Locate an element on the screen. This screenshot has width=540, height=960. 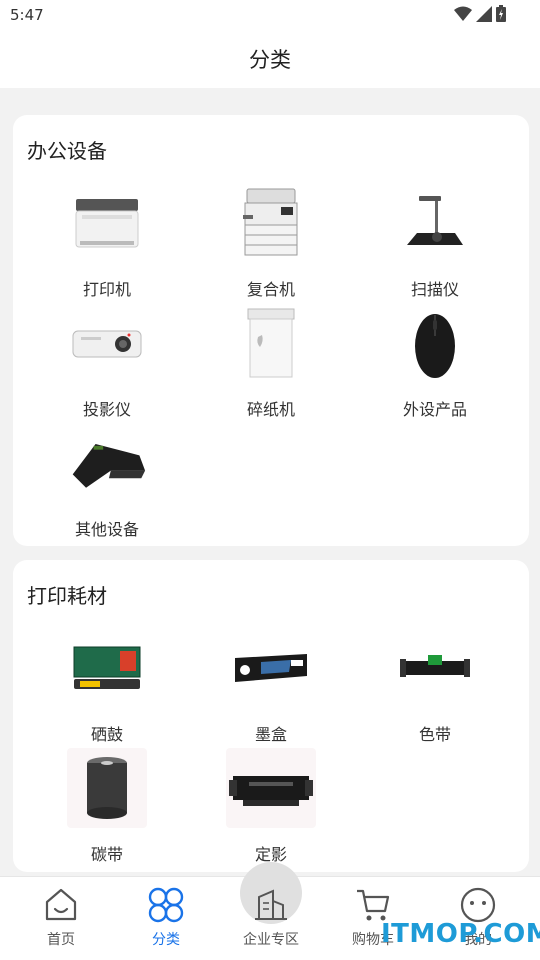
fuser-icon is located at coordinates (271, 788).